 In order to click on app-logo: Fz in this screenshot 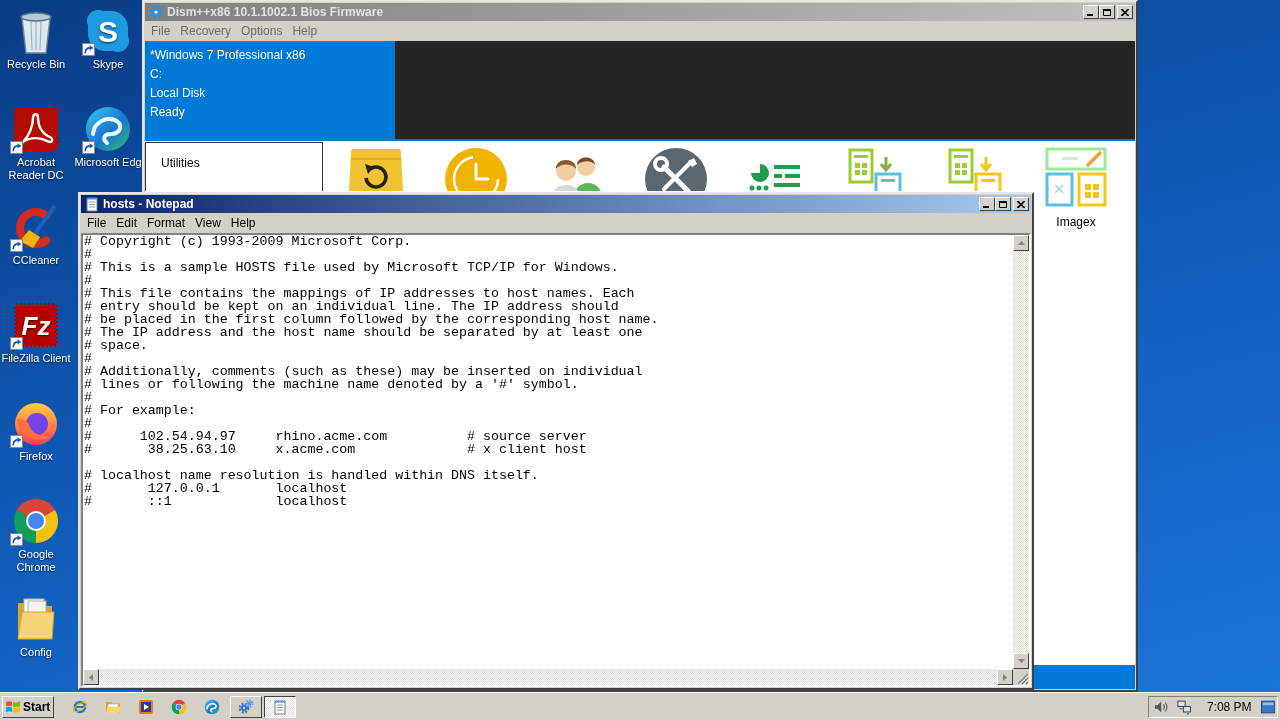, I will do `click(36, 325)`.